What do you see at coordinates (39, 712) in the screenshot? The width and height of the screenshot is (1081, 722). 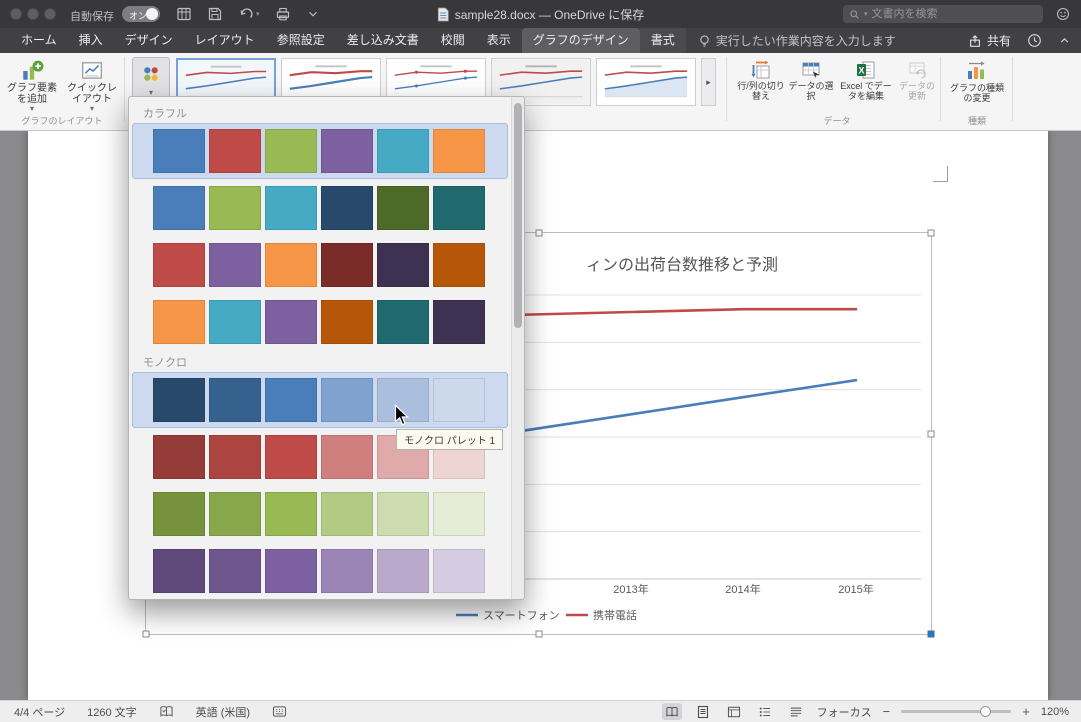 I see `page-count: 4/4 ページ` at bounding box center [39, 712].